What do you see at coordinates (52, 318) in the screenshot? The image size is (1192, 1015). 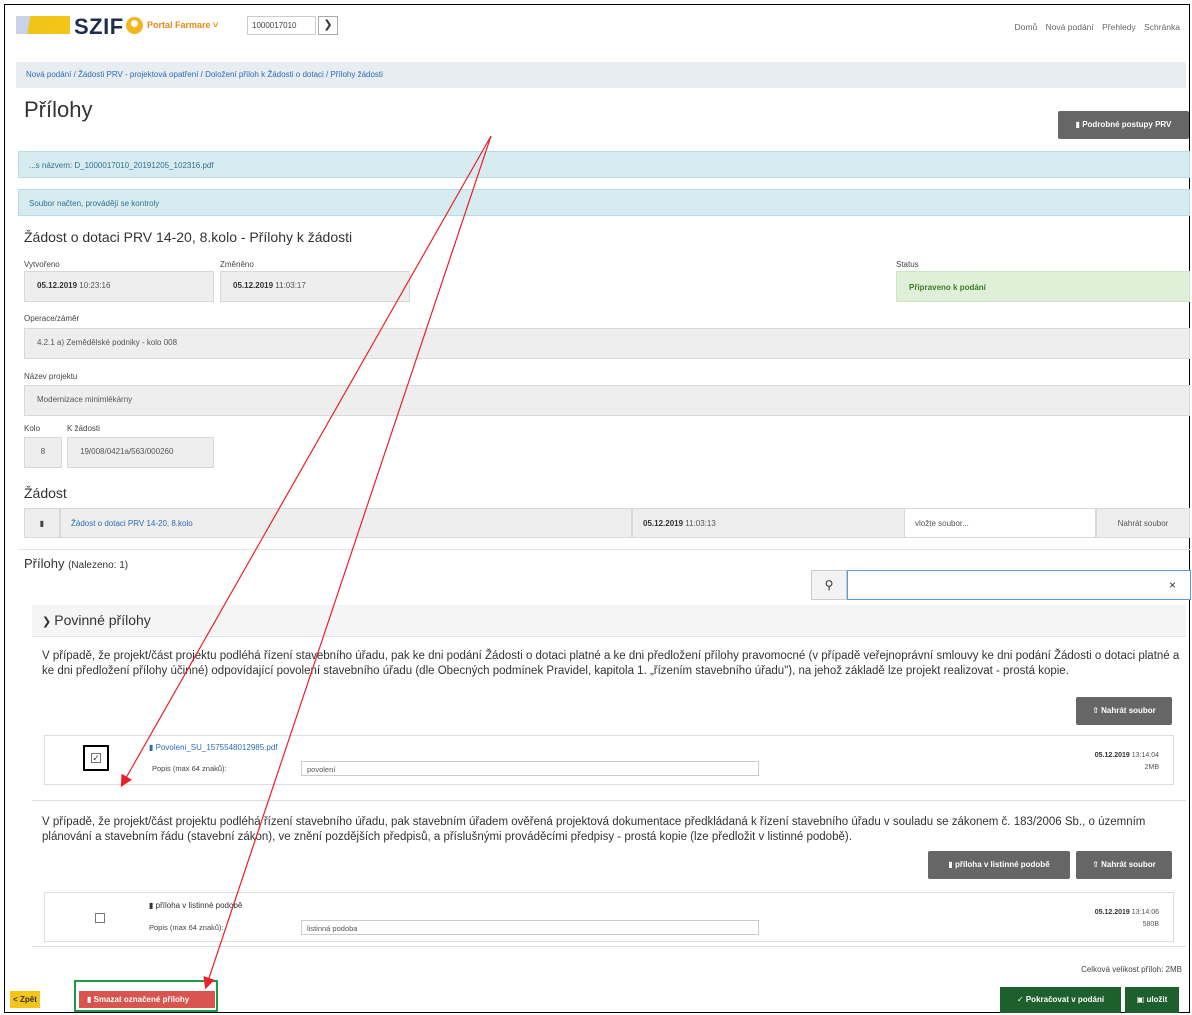 I see `operation-label: Operace/záměr` at bounding box center [52, 318].